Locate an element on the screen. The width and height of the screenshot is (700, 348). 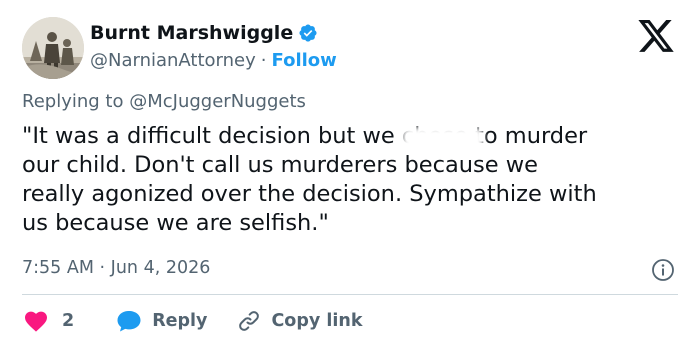
copy-link-button: Copy link is located at coordinates (299, 321).